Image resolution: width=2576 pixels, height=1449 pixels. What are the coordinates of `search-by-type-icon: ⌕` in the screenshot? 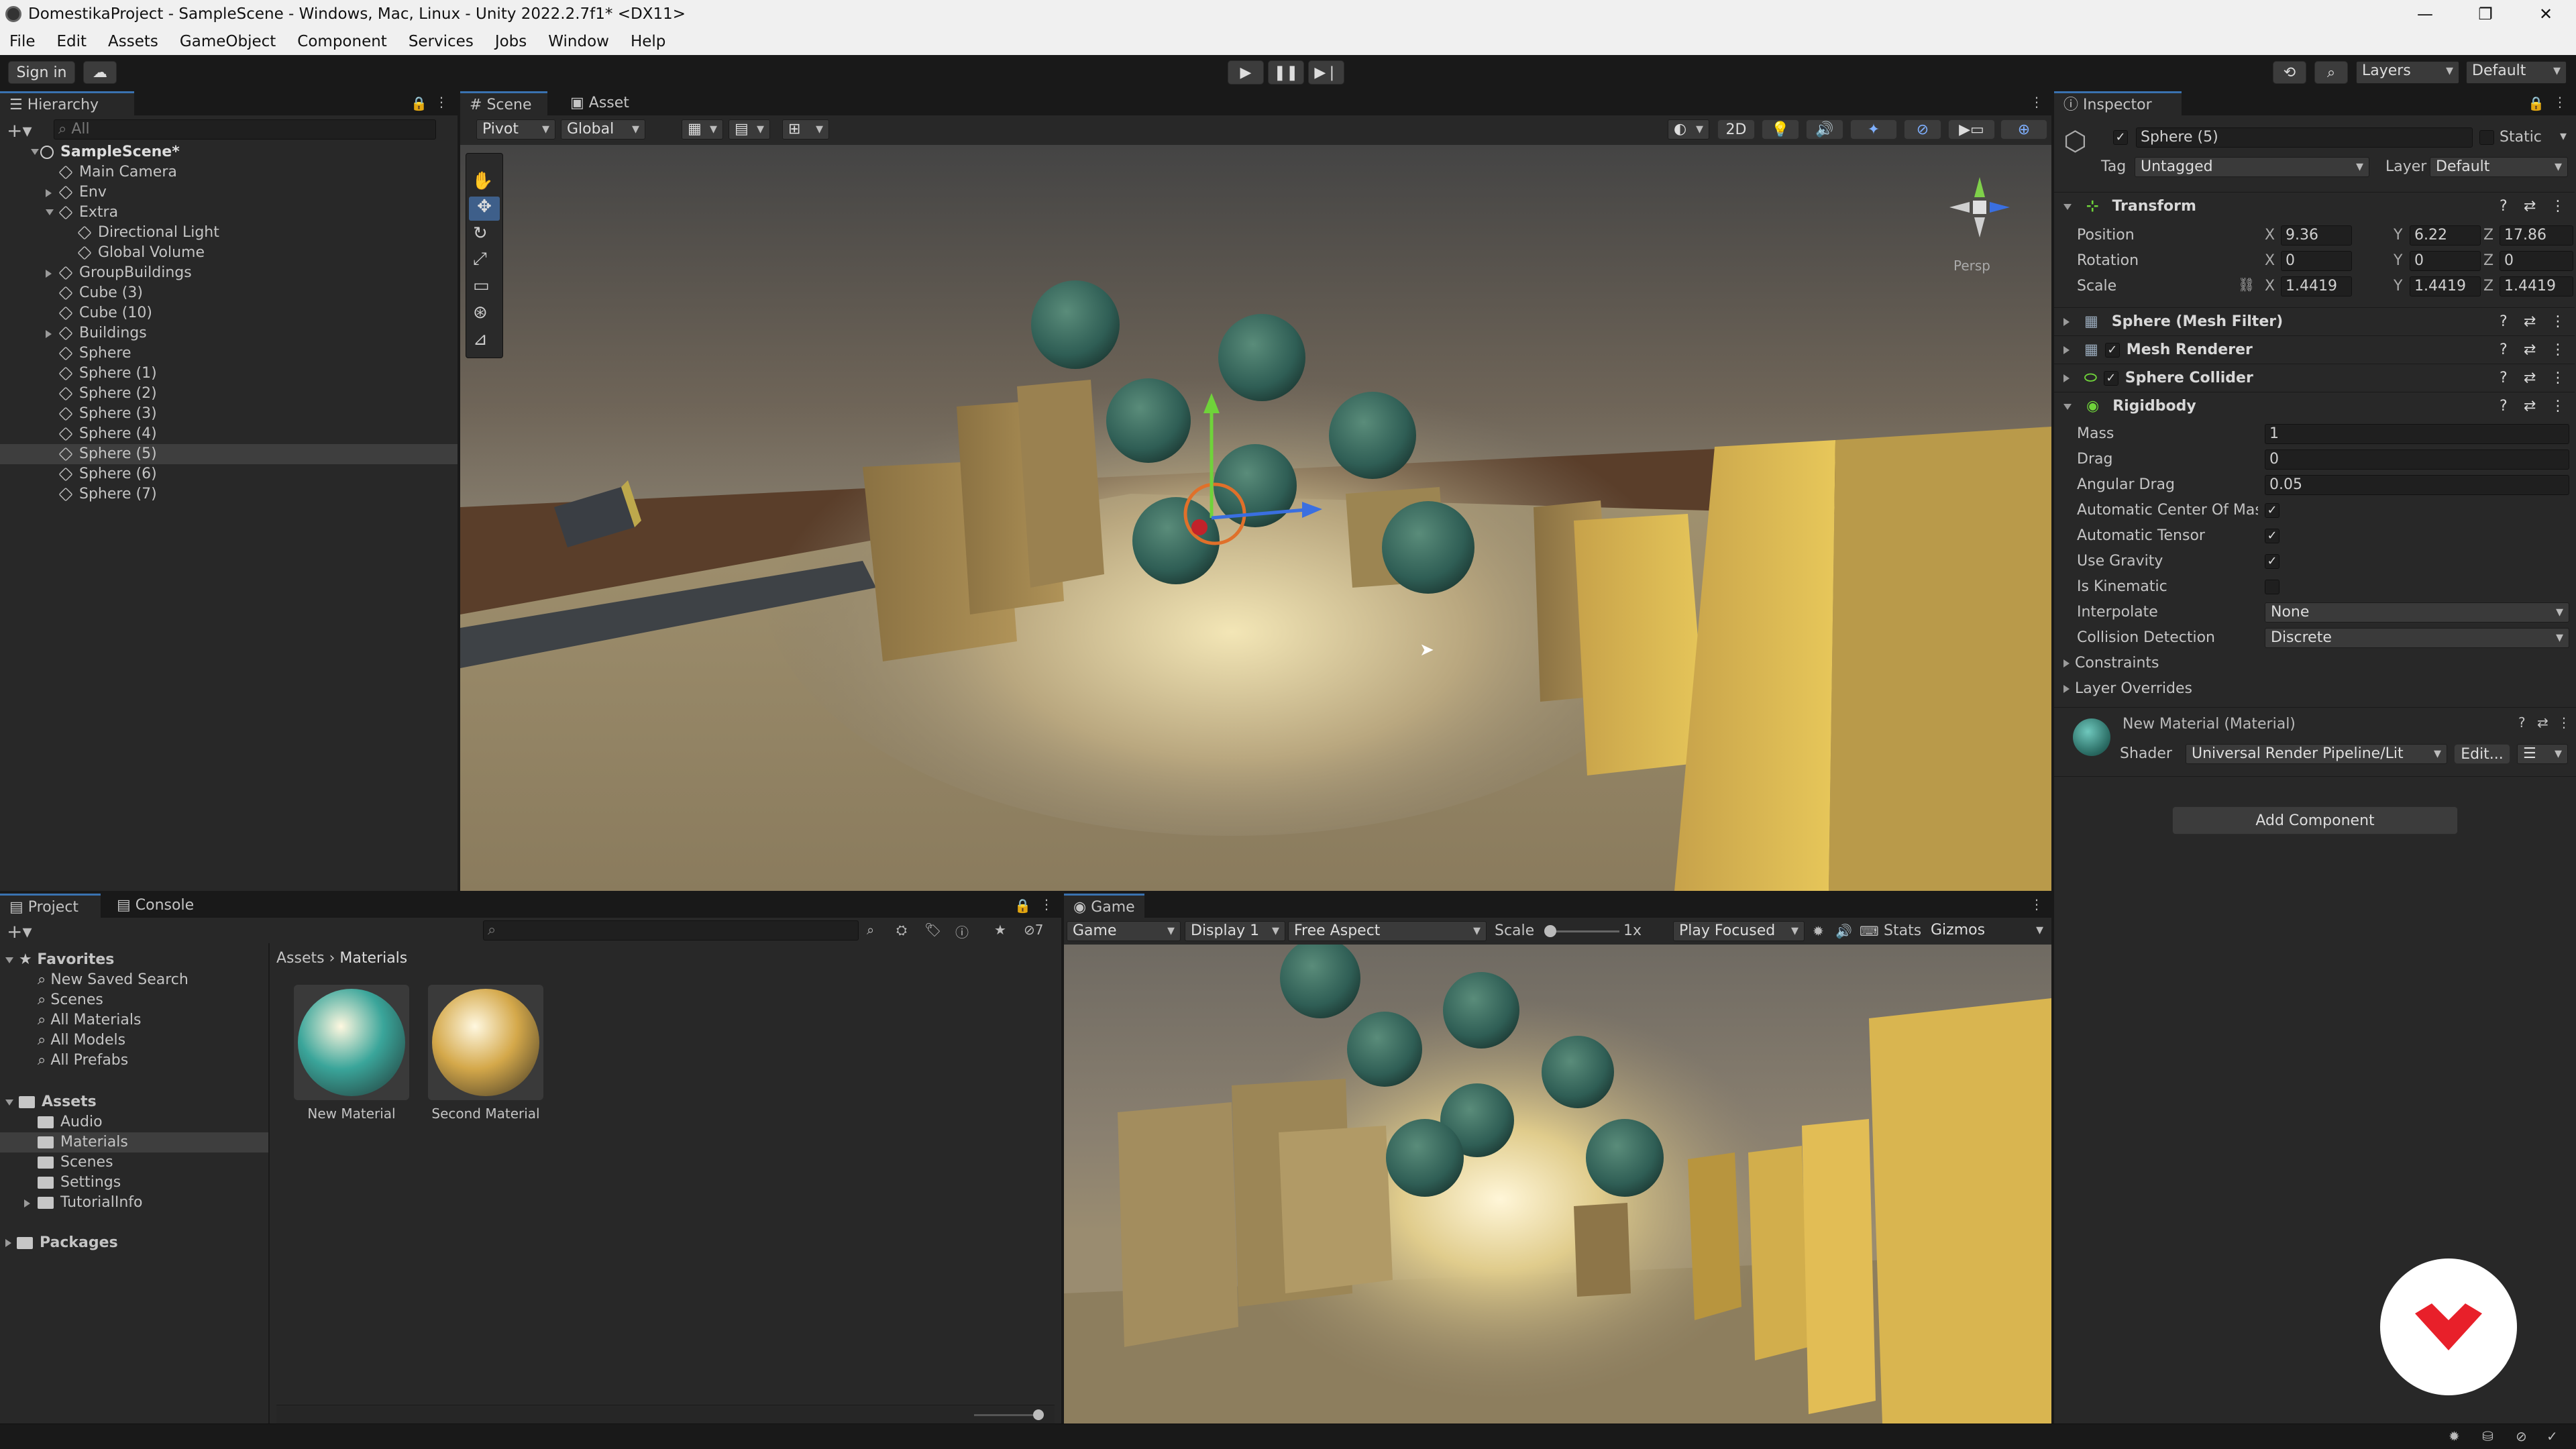 It's located at (870, 930).